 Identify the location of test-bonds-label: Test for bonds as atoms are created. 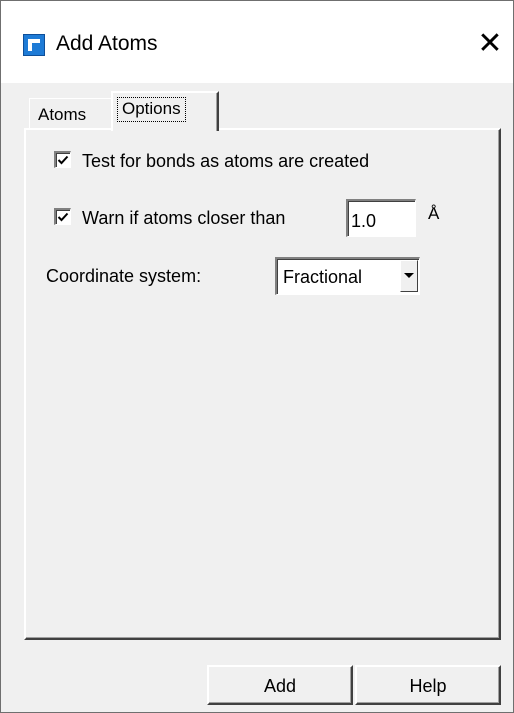
(226, 161).